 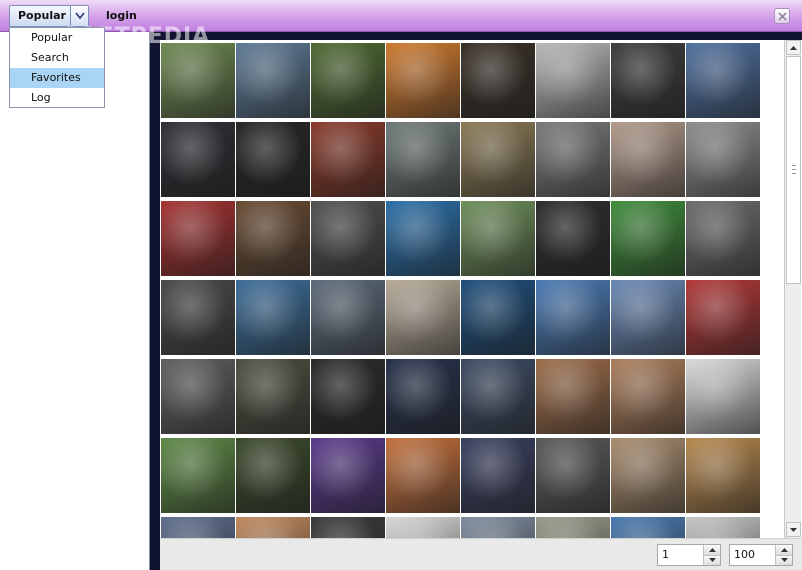 I want to click on chevron-down-icon, so click(x=79, y=16).